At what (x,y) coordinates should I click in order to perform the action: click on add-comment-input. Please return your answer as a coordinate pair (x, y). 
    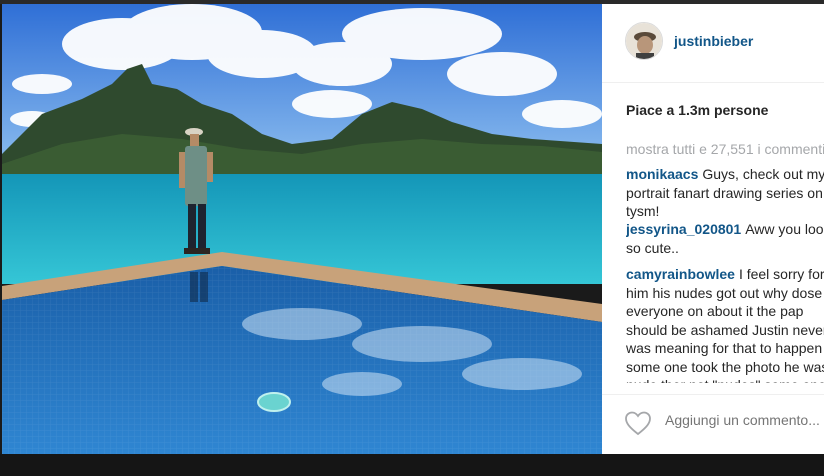
    Looking at the image, I should click on (744, 420).